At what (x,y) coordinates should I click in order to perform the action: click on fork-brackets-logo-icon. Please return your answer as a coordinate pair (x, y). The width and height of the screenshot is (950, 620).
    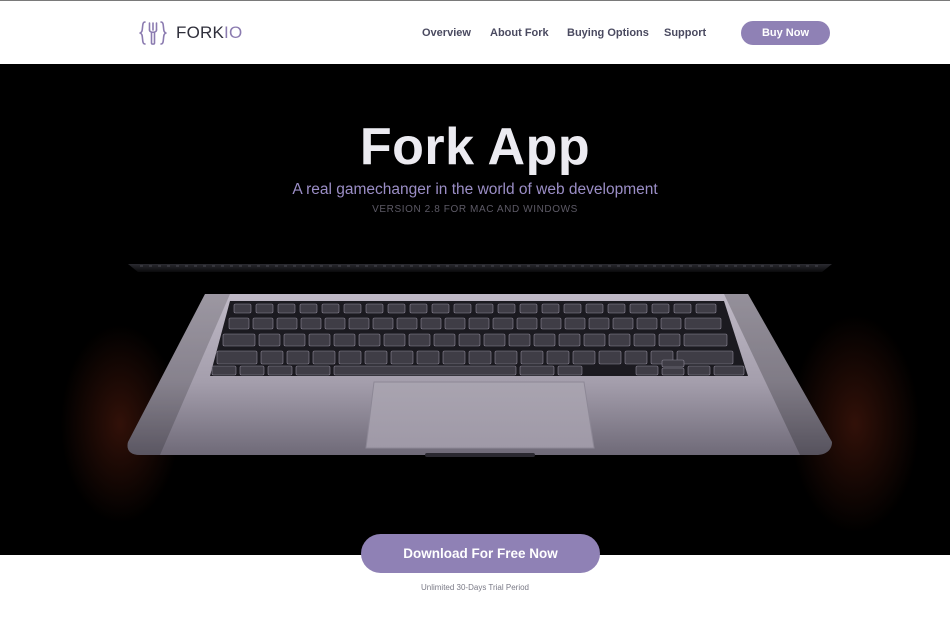
    Looking at the image, I should click on (153, 33).